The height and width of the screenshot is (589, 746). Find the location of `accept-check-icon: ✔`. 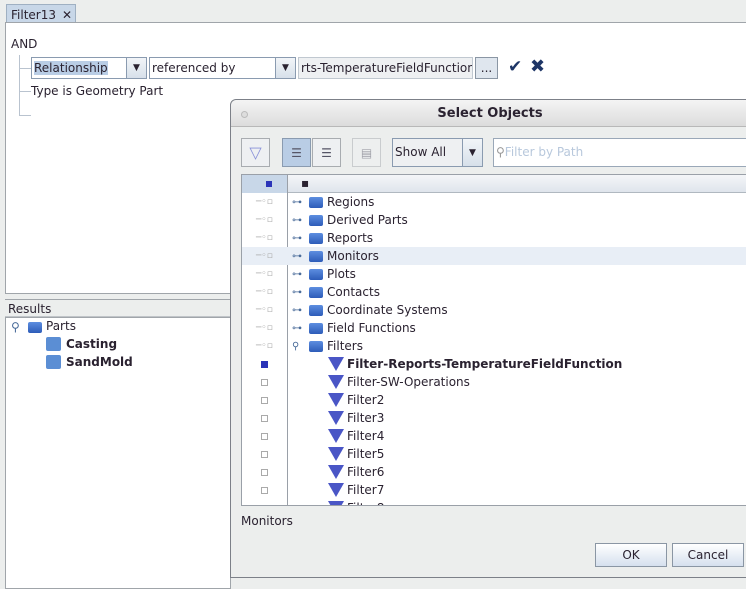

accept-check-icon: ✔ is located at coordinates (515, 67).